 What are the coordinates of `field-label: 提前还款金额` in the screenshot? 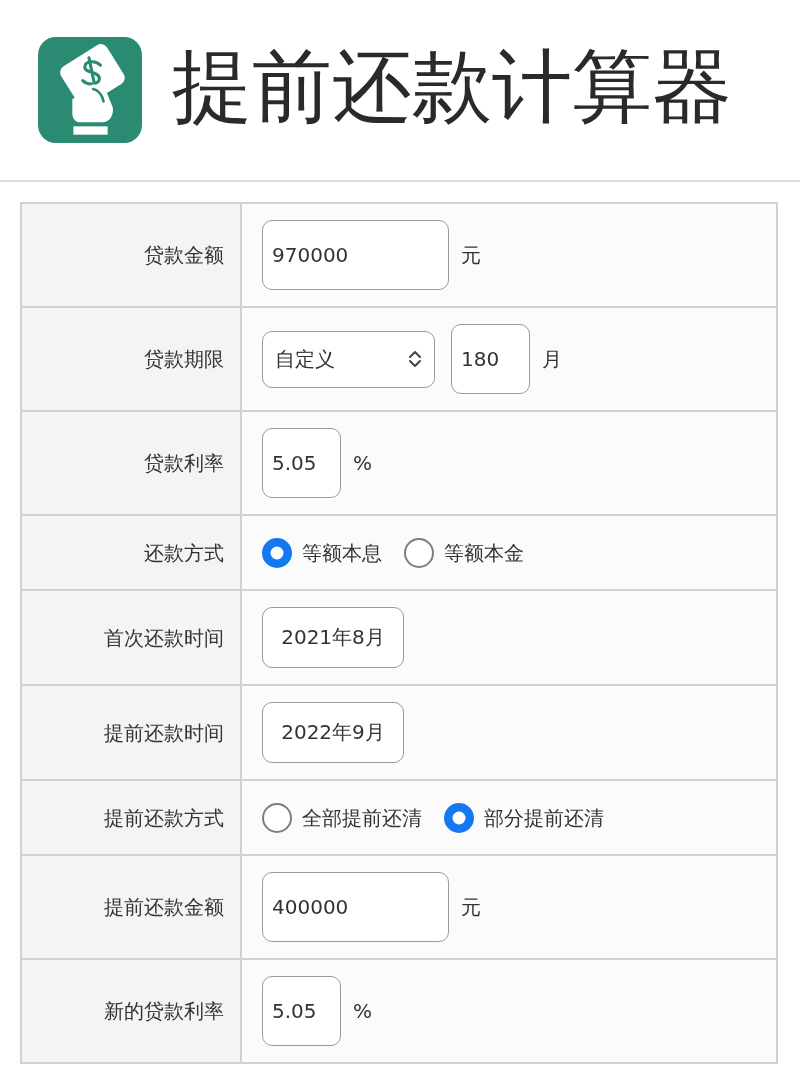 It's located at (164, 907).